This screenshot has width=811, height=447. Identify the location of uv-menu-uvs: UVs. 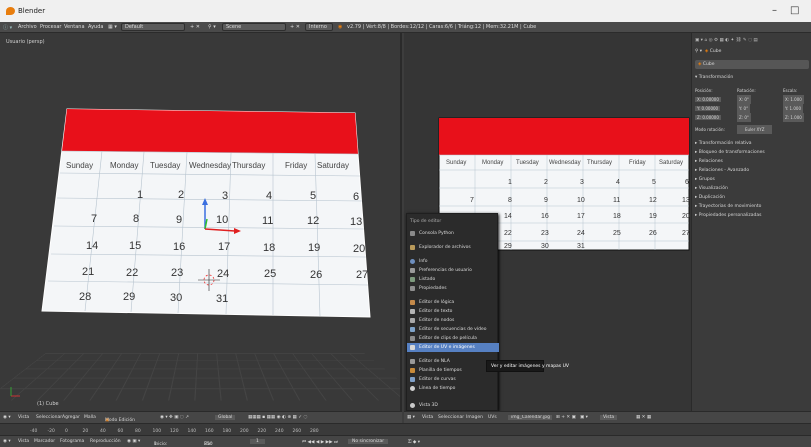
(492, 417).